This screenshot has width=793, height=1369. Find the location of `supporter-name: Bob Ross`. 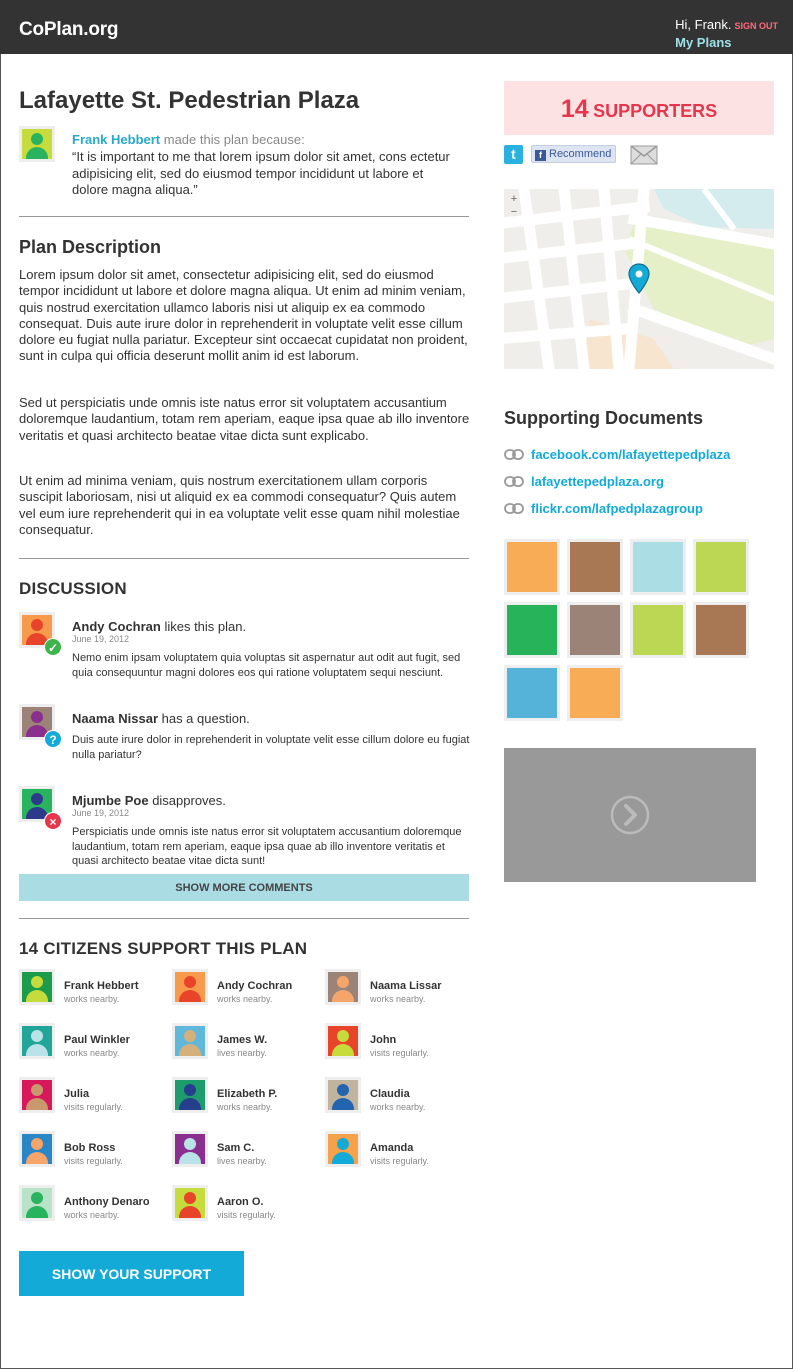

supporter-name: Bob Ross is located at coordinates (89, 1148).